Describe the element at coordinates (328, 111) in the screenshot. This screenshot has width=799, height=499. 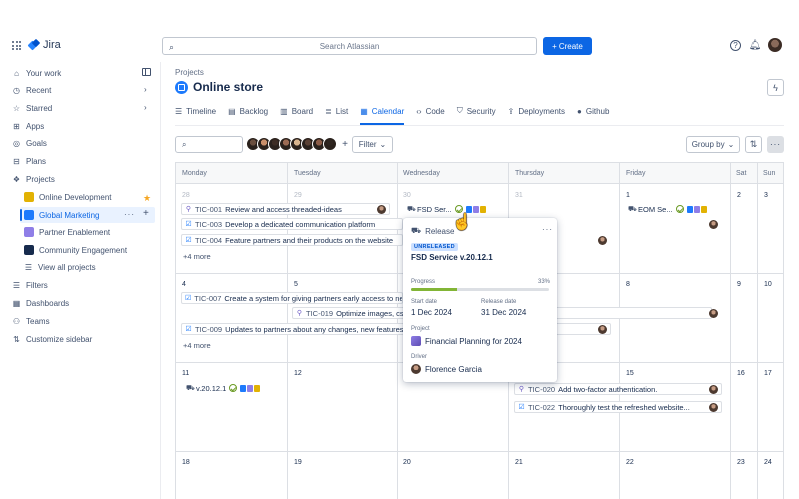
I see `list-icon: ≣` at that location.